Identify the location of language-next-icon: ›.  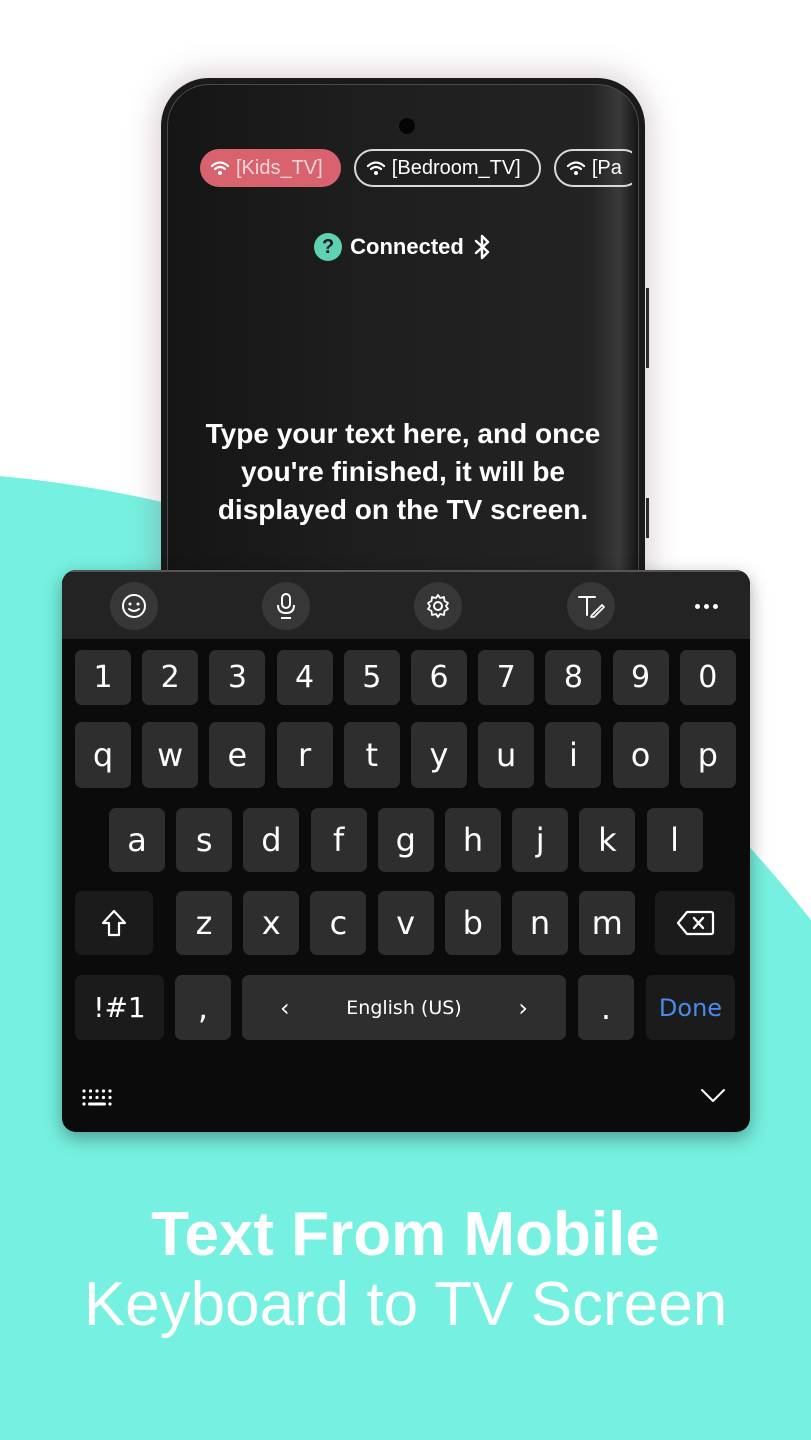
(523, 1008).